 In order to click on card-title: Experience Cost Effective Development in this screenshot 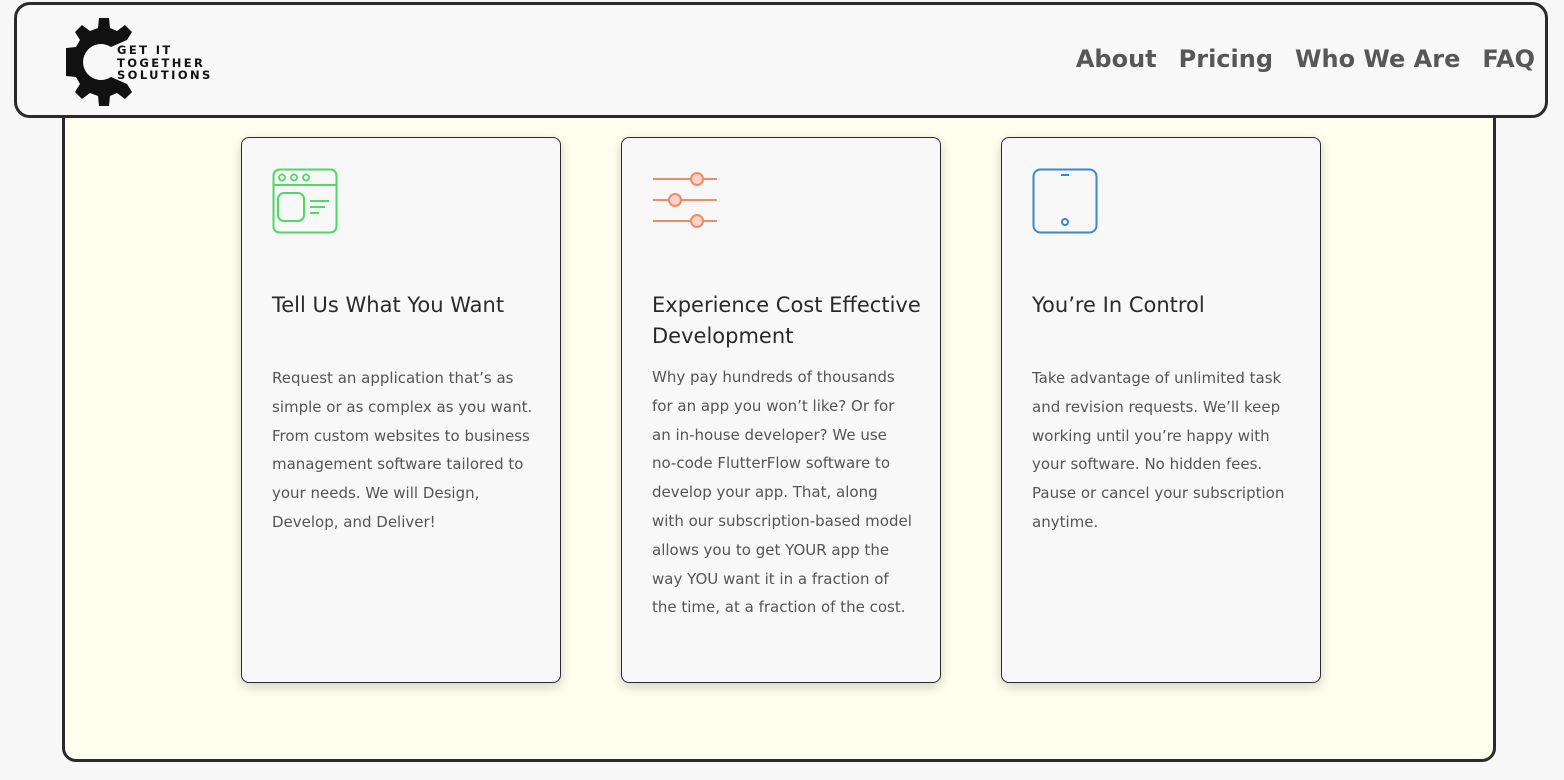, I will do `click(786, 320)`.